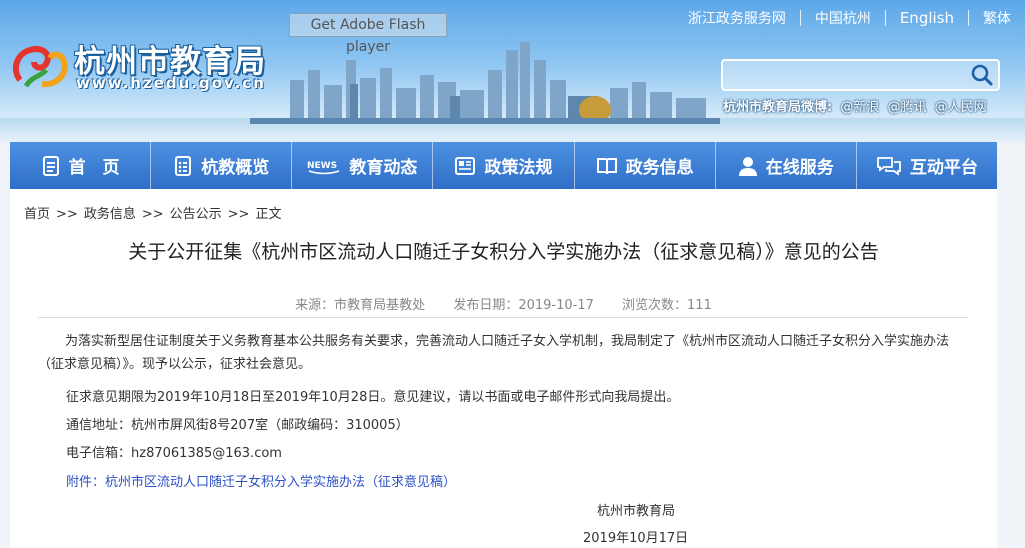 The height and width of the screenshot is (548, 1025). What do you see at coordinates (961, 107) in the screenshot?
I see `weibo-link-people: @人民网` at bounding box center [961, 107].